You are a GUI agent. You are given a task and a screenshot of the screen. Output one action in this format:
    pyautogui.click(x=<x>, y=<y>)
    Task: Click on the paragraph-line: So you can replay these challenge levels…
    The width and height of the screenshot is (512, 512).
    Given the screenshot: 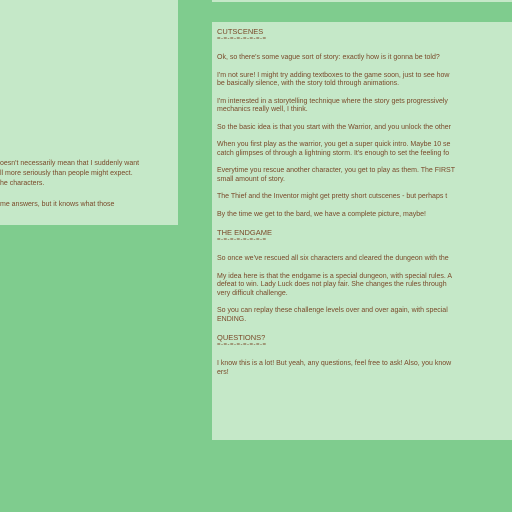 What is the action you would take?
    pyautogui.click(x=332, y=310)
    